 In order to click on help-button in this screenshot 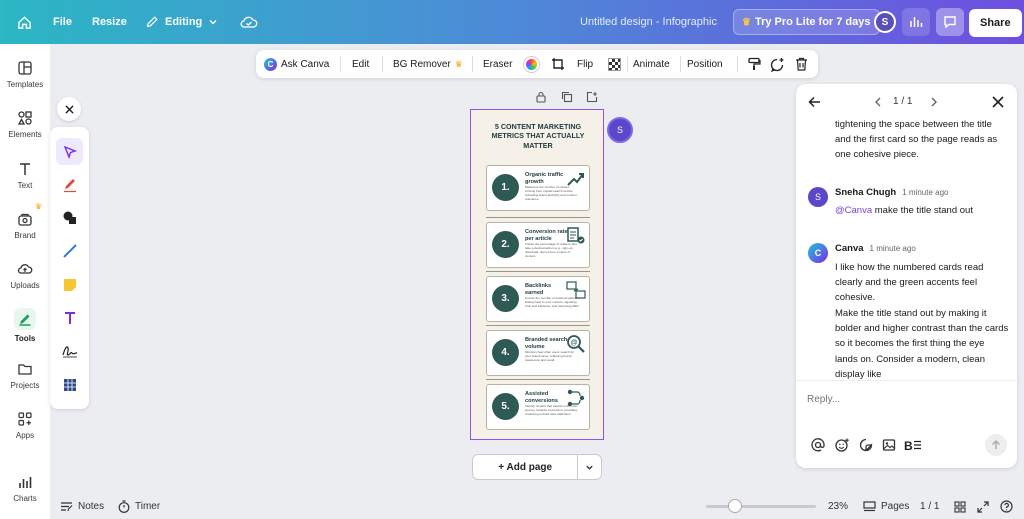, I will do `click(1006, 506)`.